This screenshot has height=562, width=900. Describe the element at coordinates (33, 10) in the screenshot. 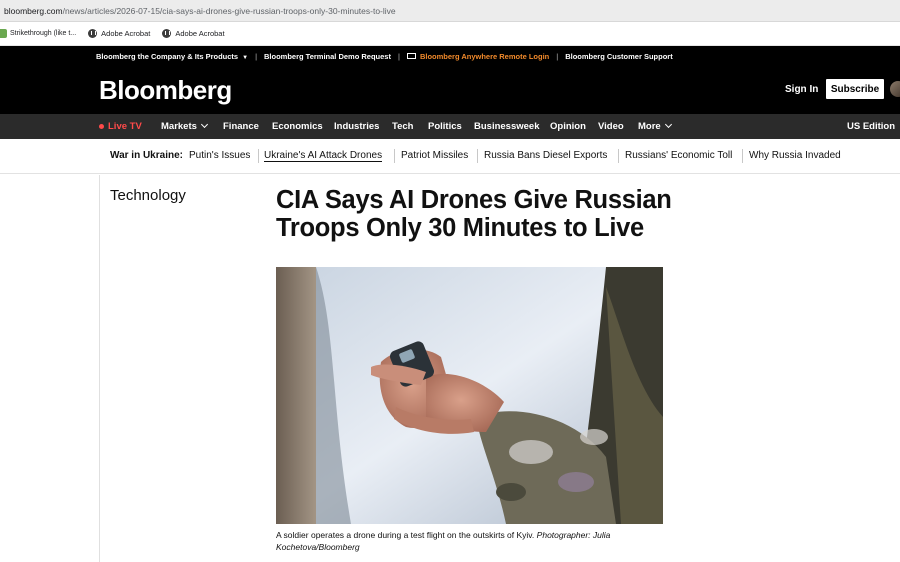

I see `url-domain: bloomberg.com` at that location.